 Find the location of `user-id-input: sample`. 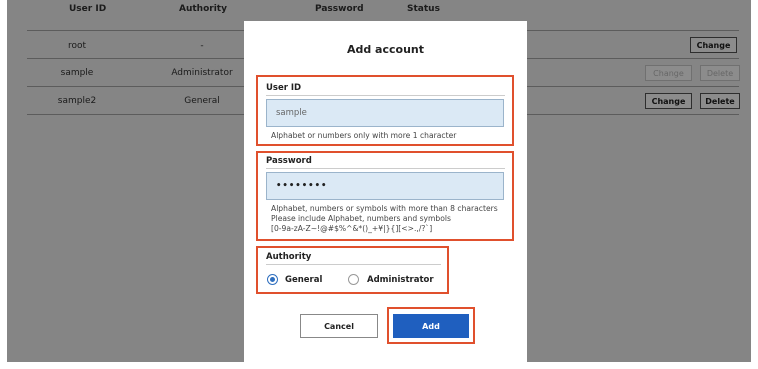

user-id-input: sample is located at coordinates (385, 113).